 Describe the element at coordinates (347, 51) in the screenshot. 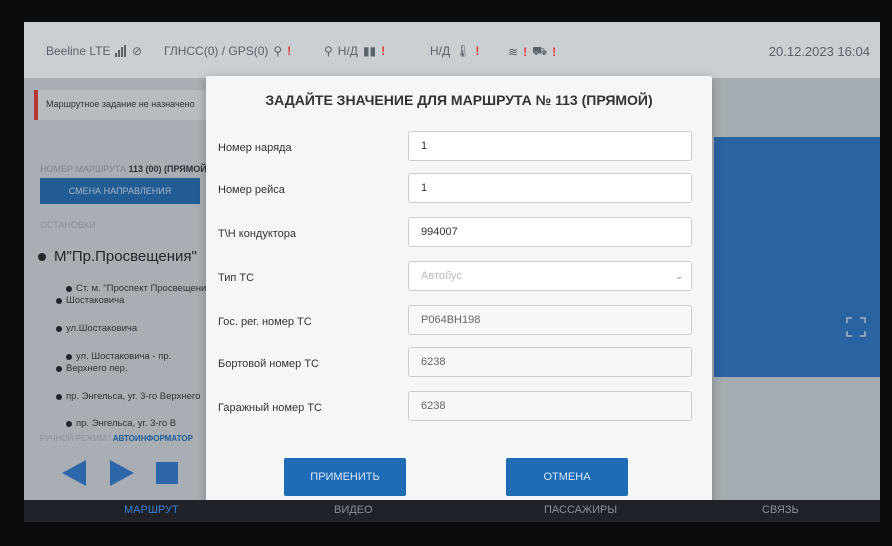

I see `temp-left-label: Н/Д` at that location.